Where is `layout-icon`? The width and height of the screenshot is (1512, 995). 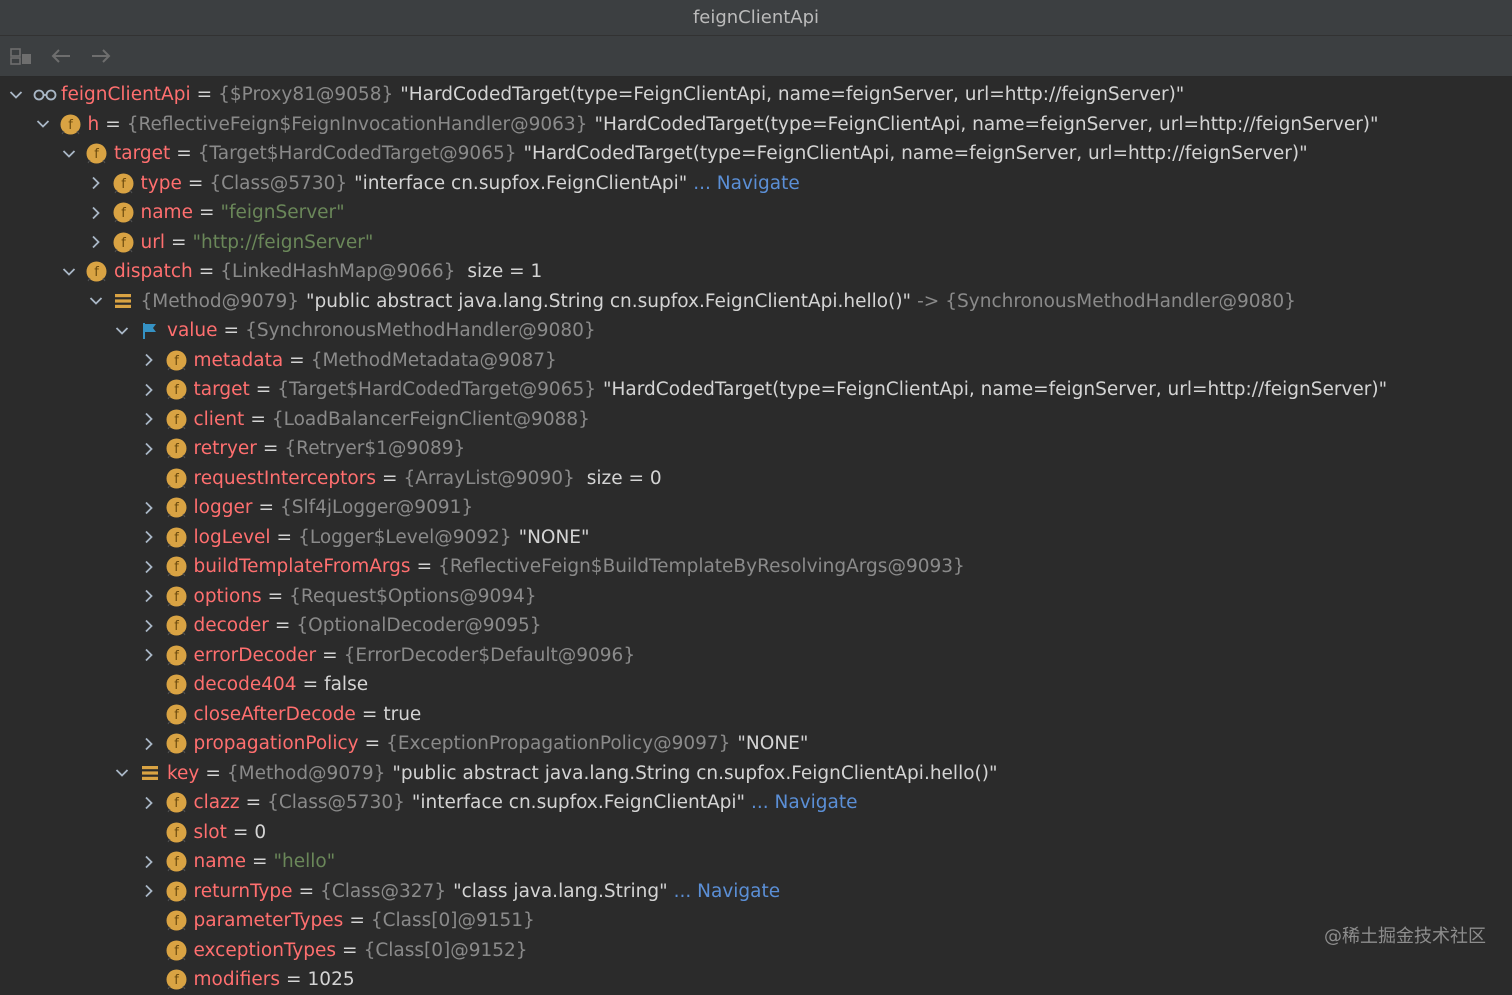
layout-icon is located at coordinates (21, 56).